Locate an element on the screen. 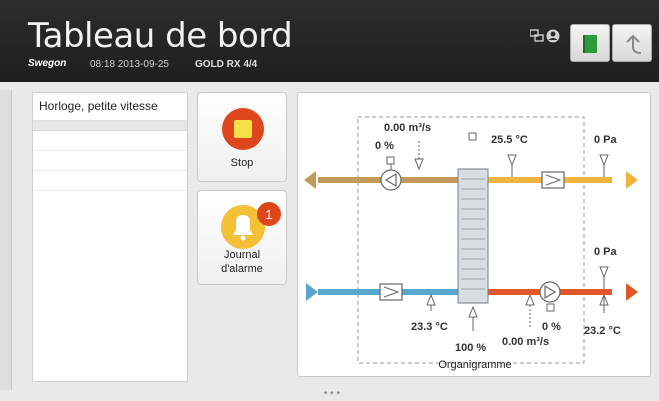 Image resolution: width=659 pixels, height=401 pixels. back-button is located at coordinates (632, 43).